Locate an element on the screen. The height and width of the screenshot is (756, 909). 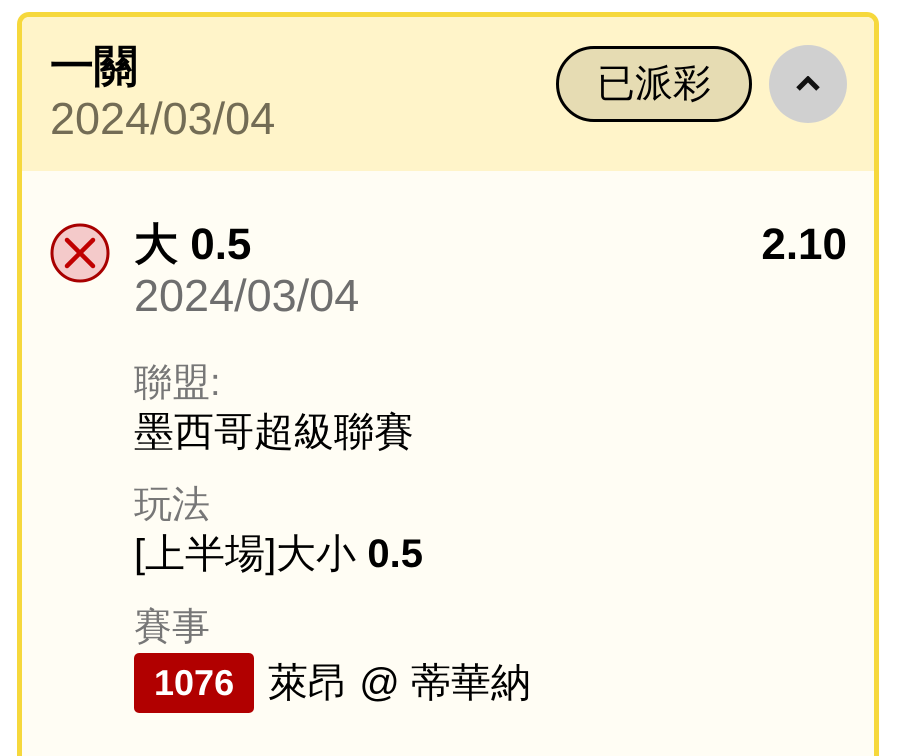
detail-value: 墨西哥超級聯賽 is located at coordinates (274, 432).